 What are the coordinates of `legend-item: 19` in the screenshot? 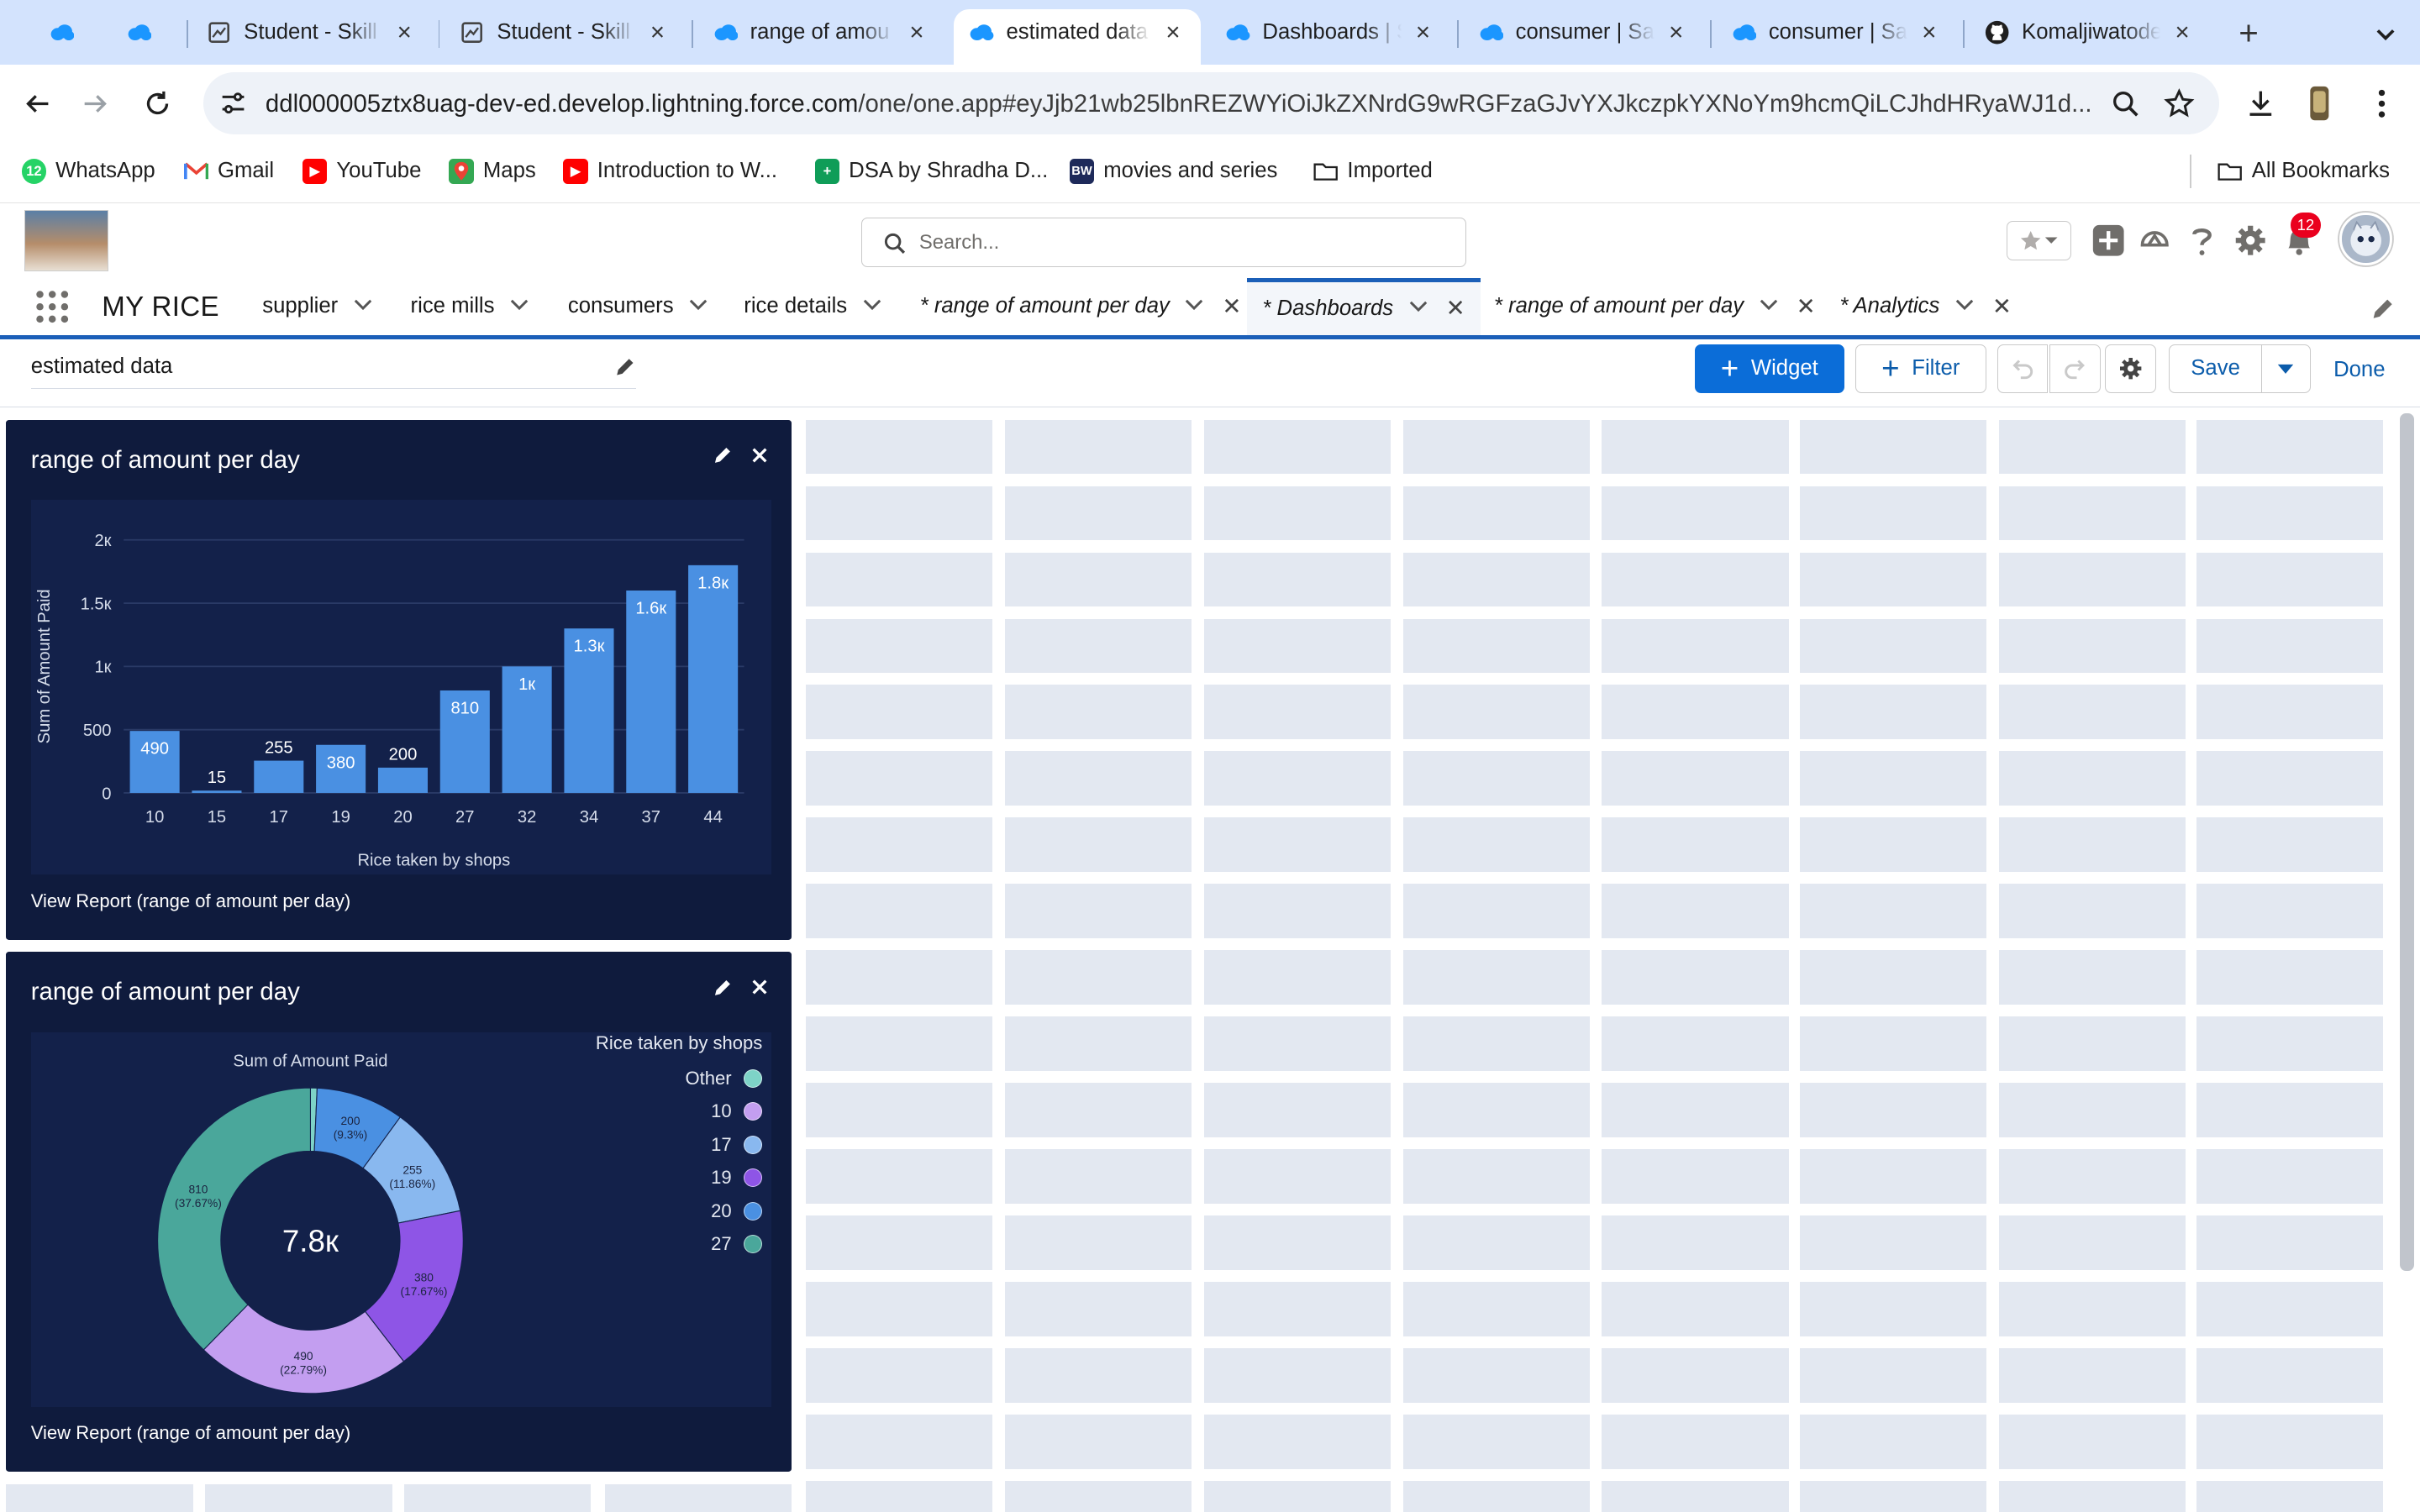 It's located at (737, 1178).